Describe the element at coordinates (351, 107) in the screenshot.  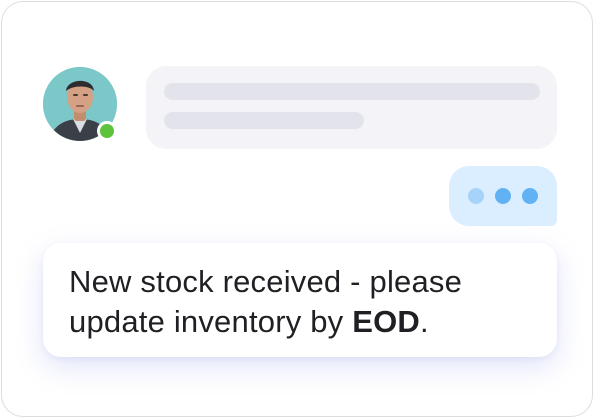
I see `incoming-message-placeholder` at that location.